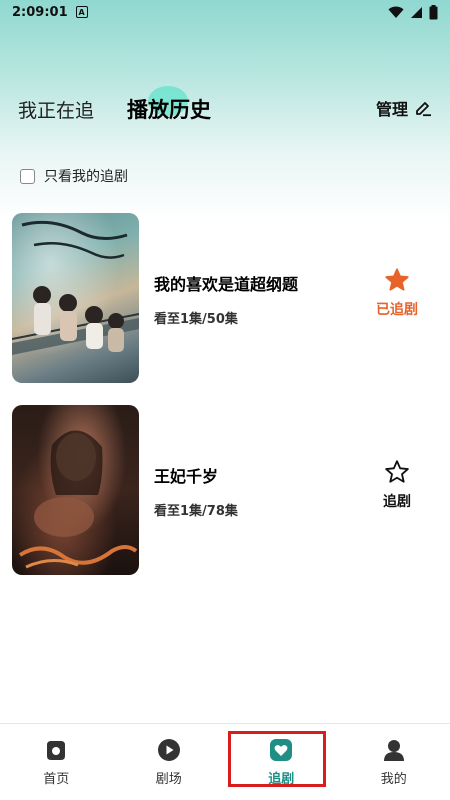 This screenshot has width=450, height=800. I want to click on signal-icon, so click(416, 12).